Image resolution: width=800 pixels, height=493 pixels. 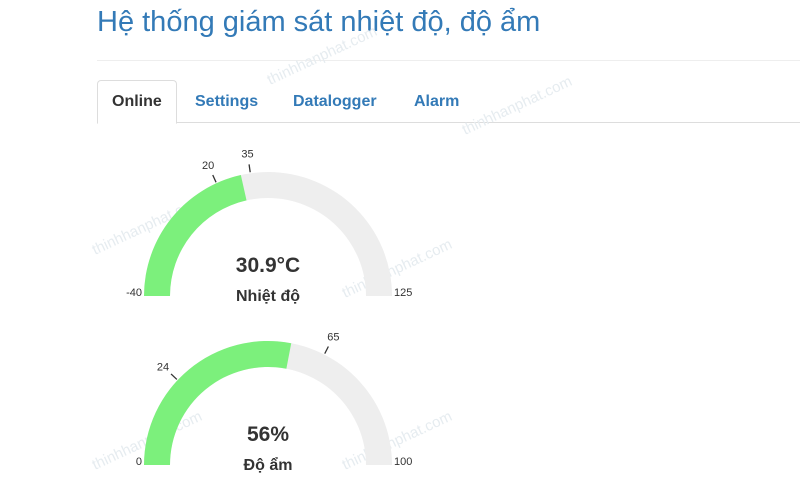 I want to click on gauge-marker-label: 20, so click(x=208, y=166).